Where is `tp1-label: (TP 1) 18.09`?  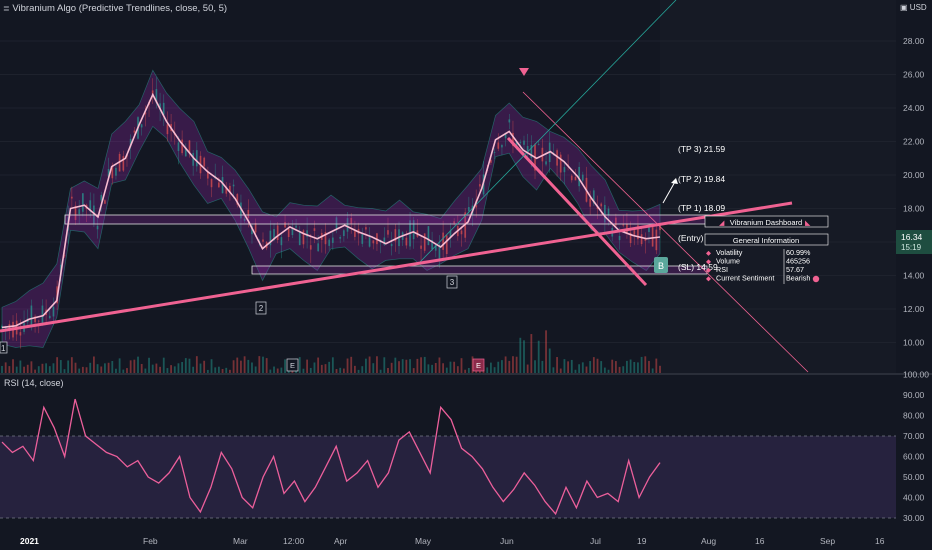
tp1-label: (TP 1) 18.09 is located at coordinates (701, 208).